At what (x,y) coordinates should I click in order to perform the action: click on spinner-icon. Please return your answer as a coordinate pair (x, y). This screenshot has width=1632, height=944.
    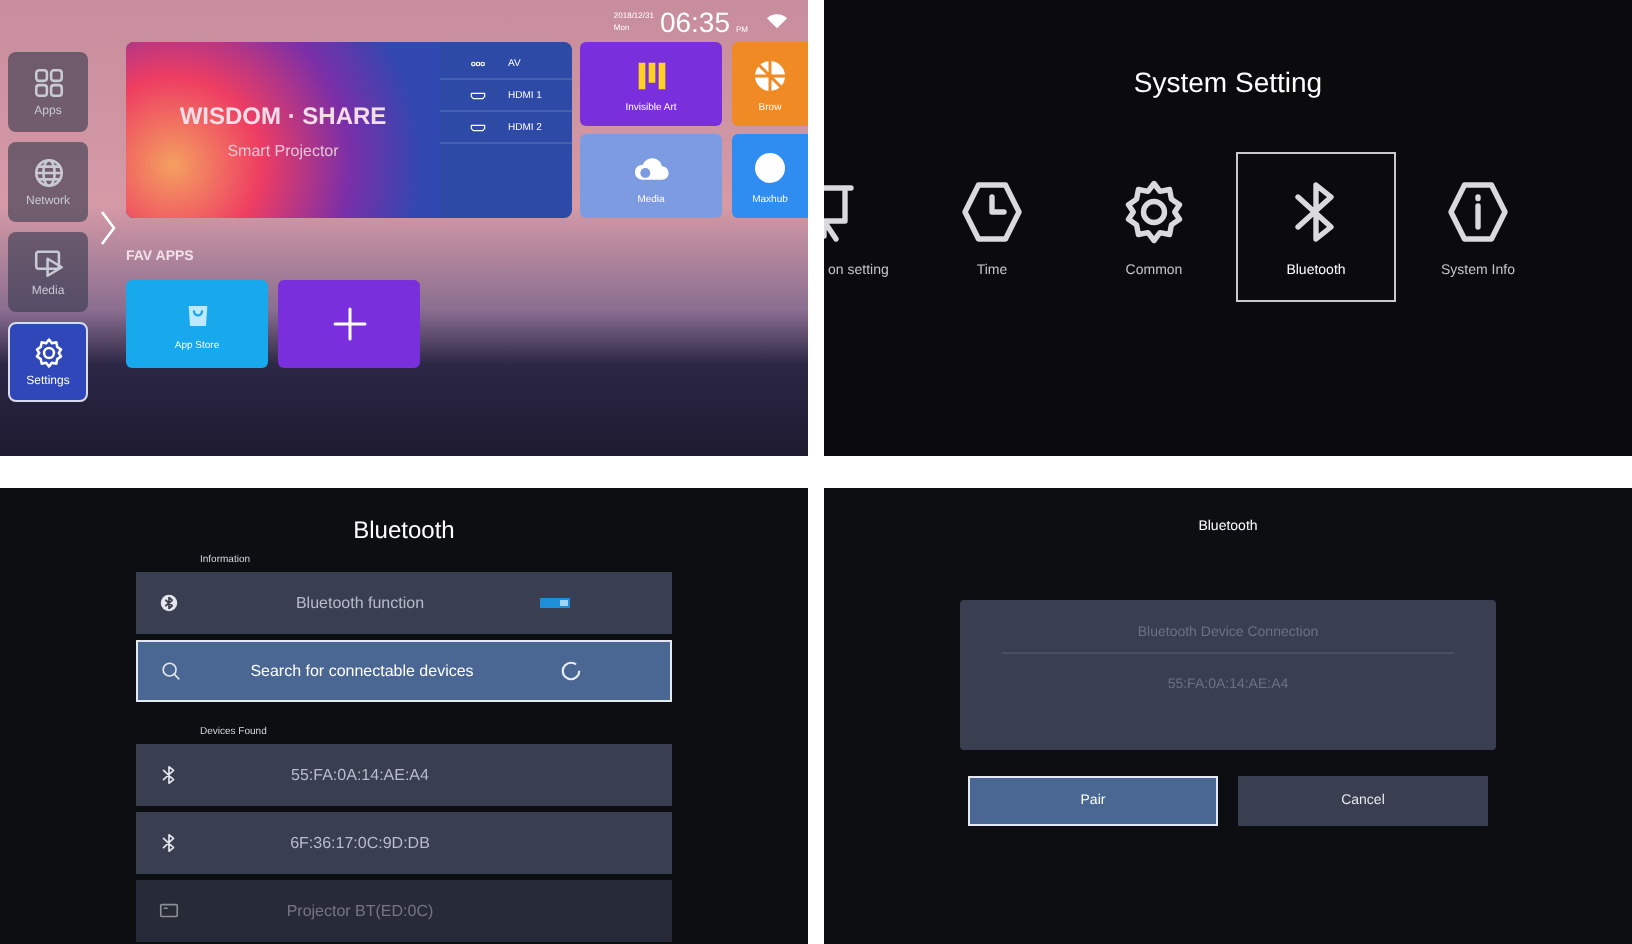
    Looking at the image, I should click on (571, 671).